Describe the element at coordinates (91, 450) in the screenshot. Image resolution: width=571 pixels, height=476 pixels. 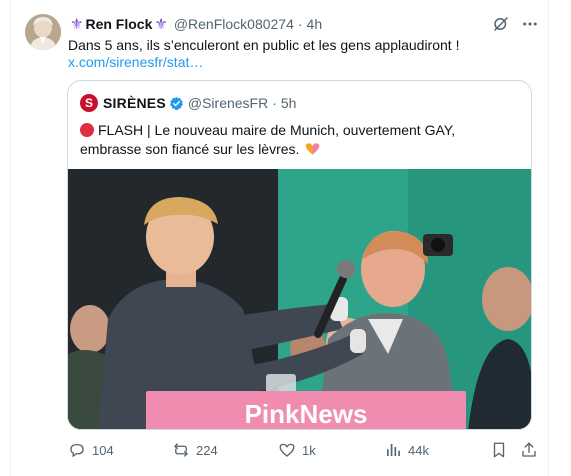
I see `reply-button: 104` at that location.